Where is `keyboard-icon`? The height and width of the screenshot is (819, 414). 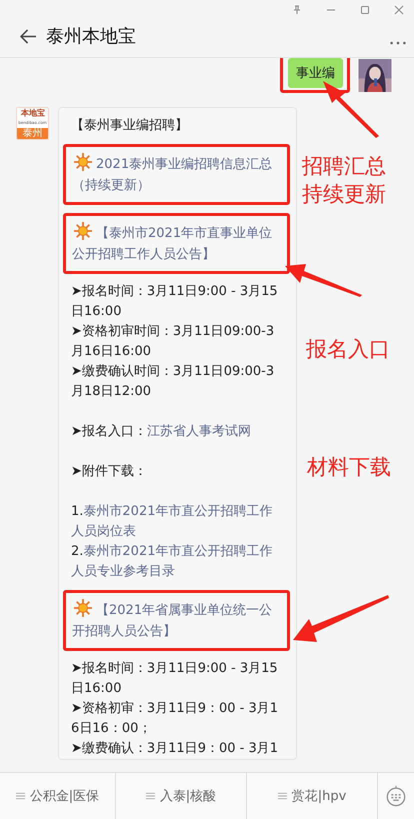 keyboard-icon is located at coordinates (396, 796).